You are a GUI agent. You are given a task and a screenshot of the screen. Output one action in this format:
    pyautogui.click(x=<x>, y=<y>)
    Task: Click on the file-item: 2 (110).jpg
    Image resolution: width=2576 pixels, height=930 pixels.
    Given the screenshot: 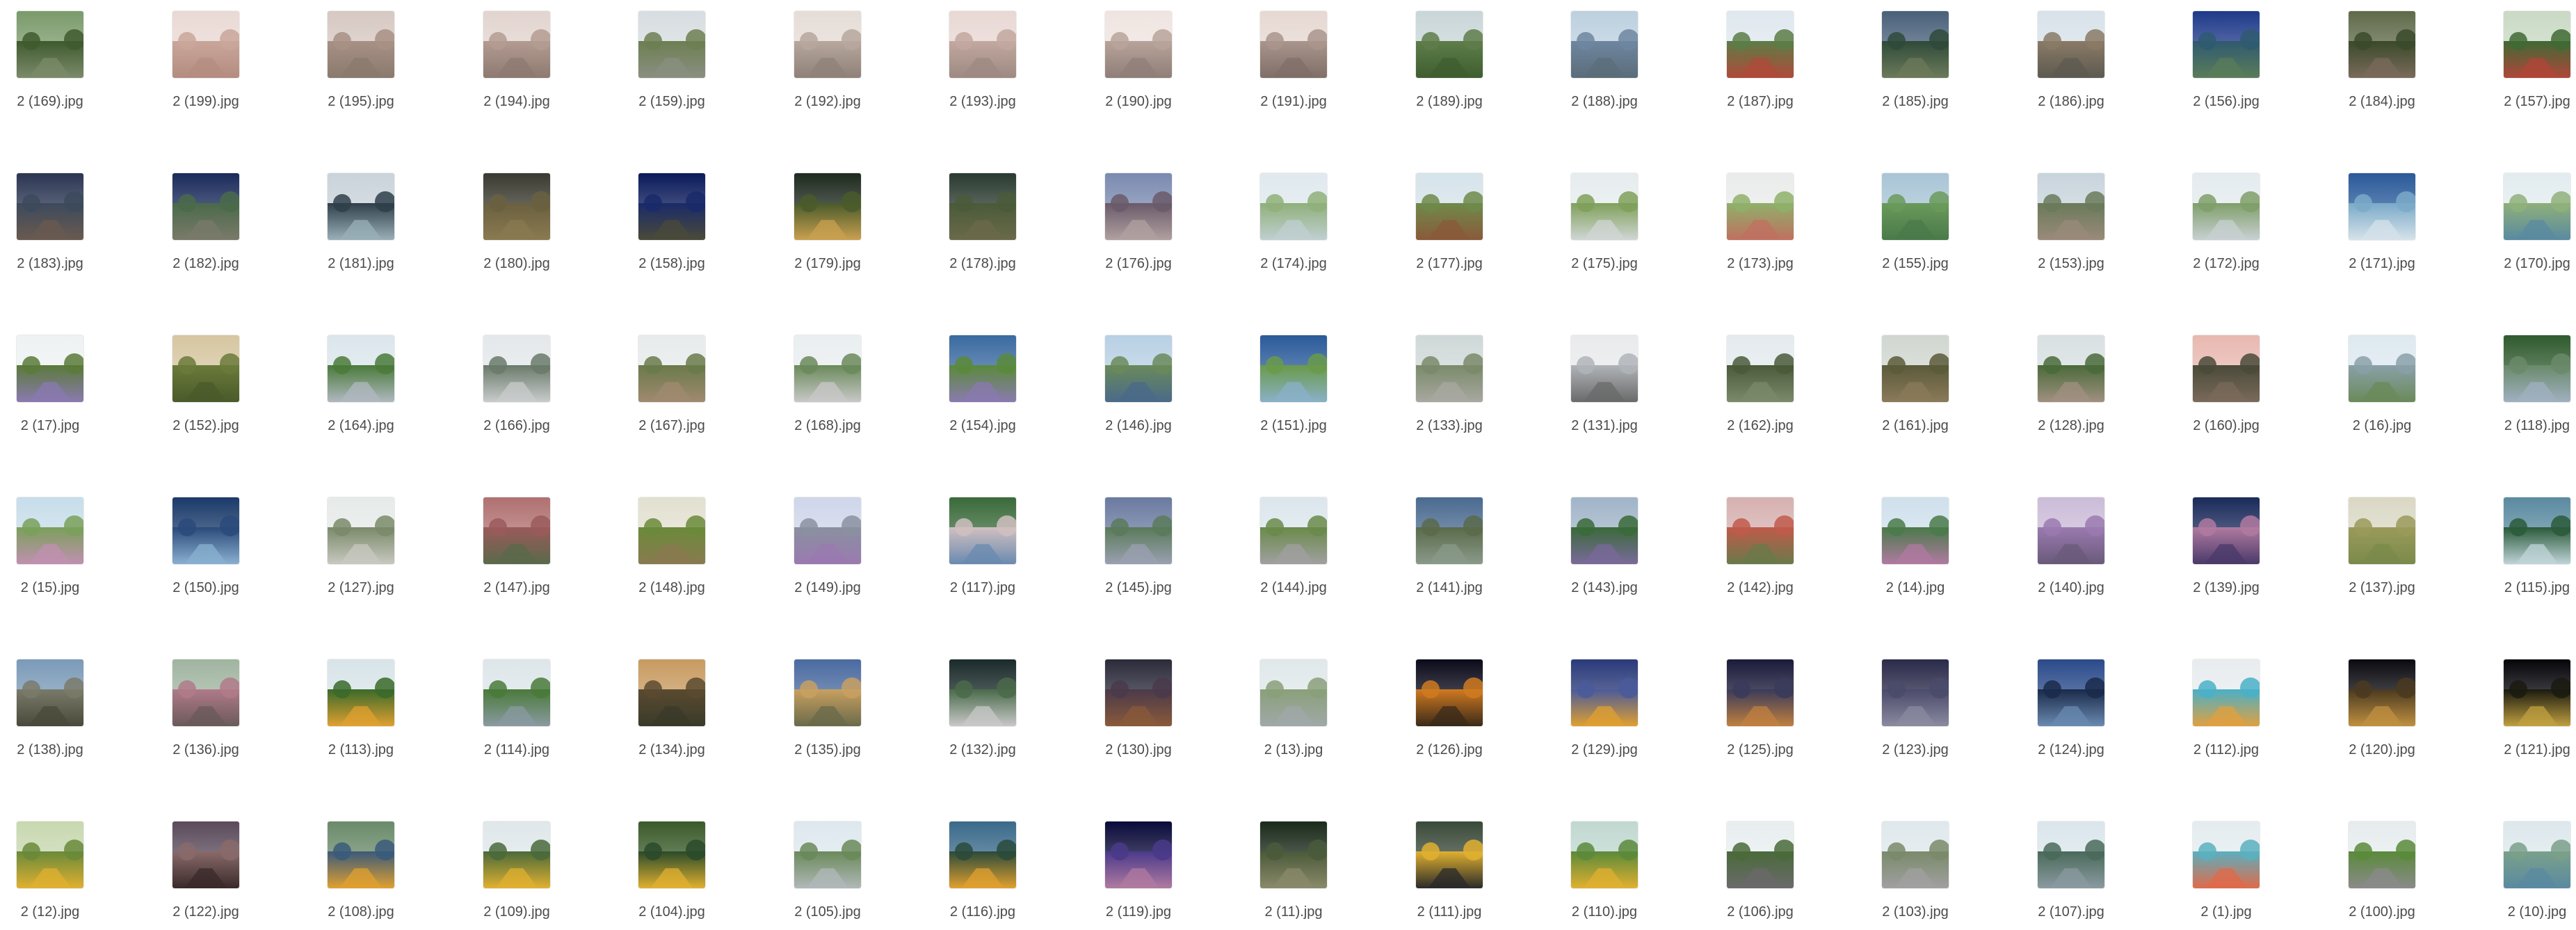 What is the action you would take?
    pyautogui.click(x=1601, y=866)
    